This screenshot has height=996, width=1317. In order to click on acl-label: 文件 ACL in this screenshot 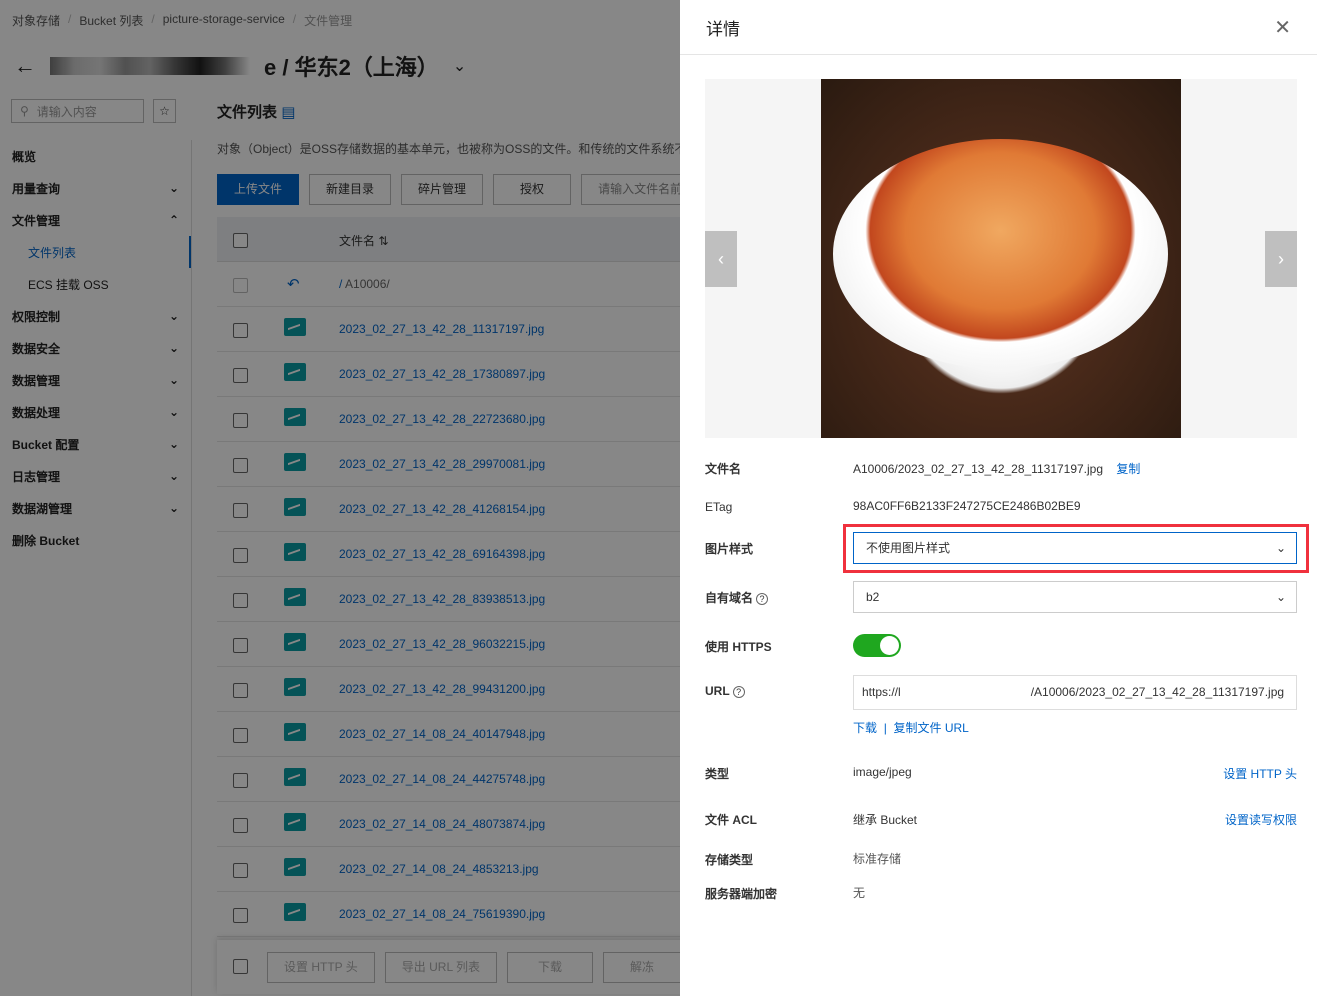, I will do `click(731, 820)`.